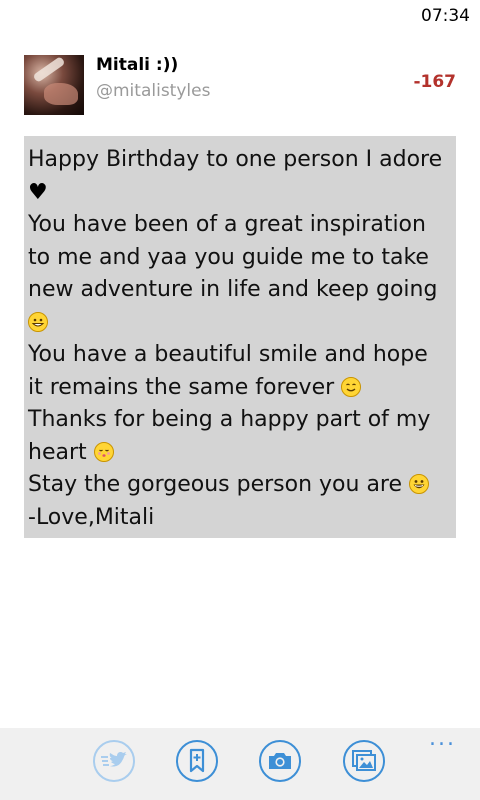  I want to click on drafts-button, so click(197, 761).